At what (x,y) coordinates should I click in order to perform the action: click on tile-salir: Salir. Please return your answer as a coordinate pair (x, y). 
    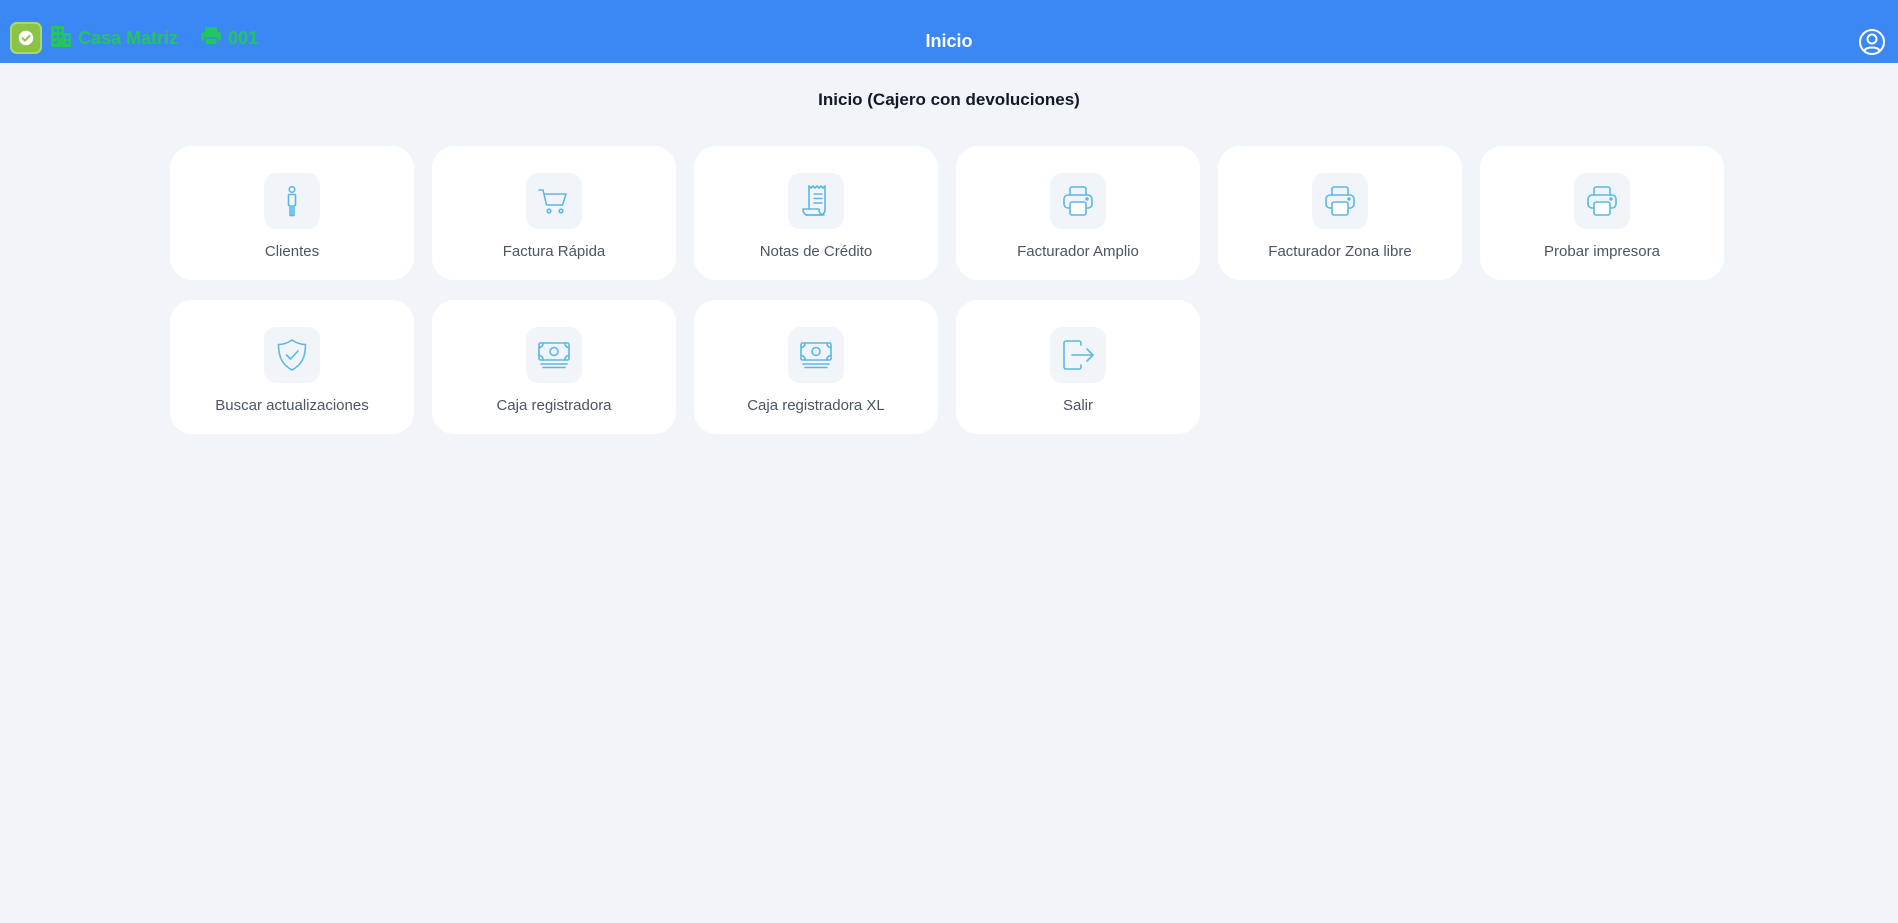
    Looking at the image, I should click on (1078, 367).